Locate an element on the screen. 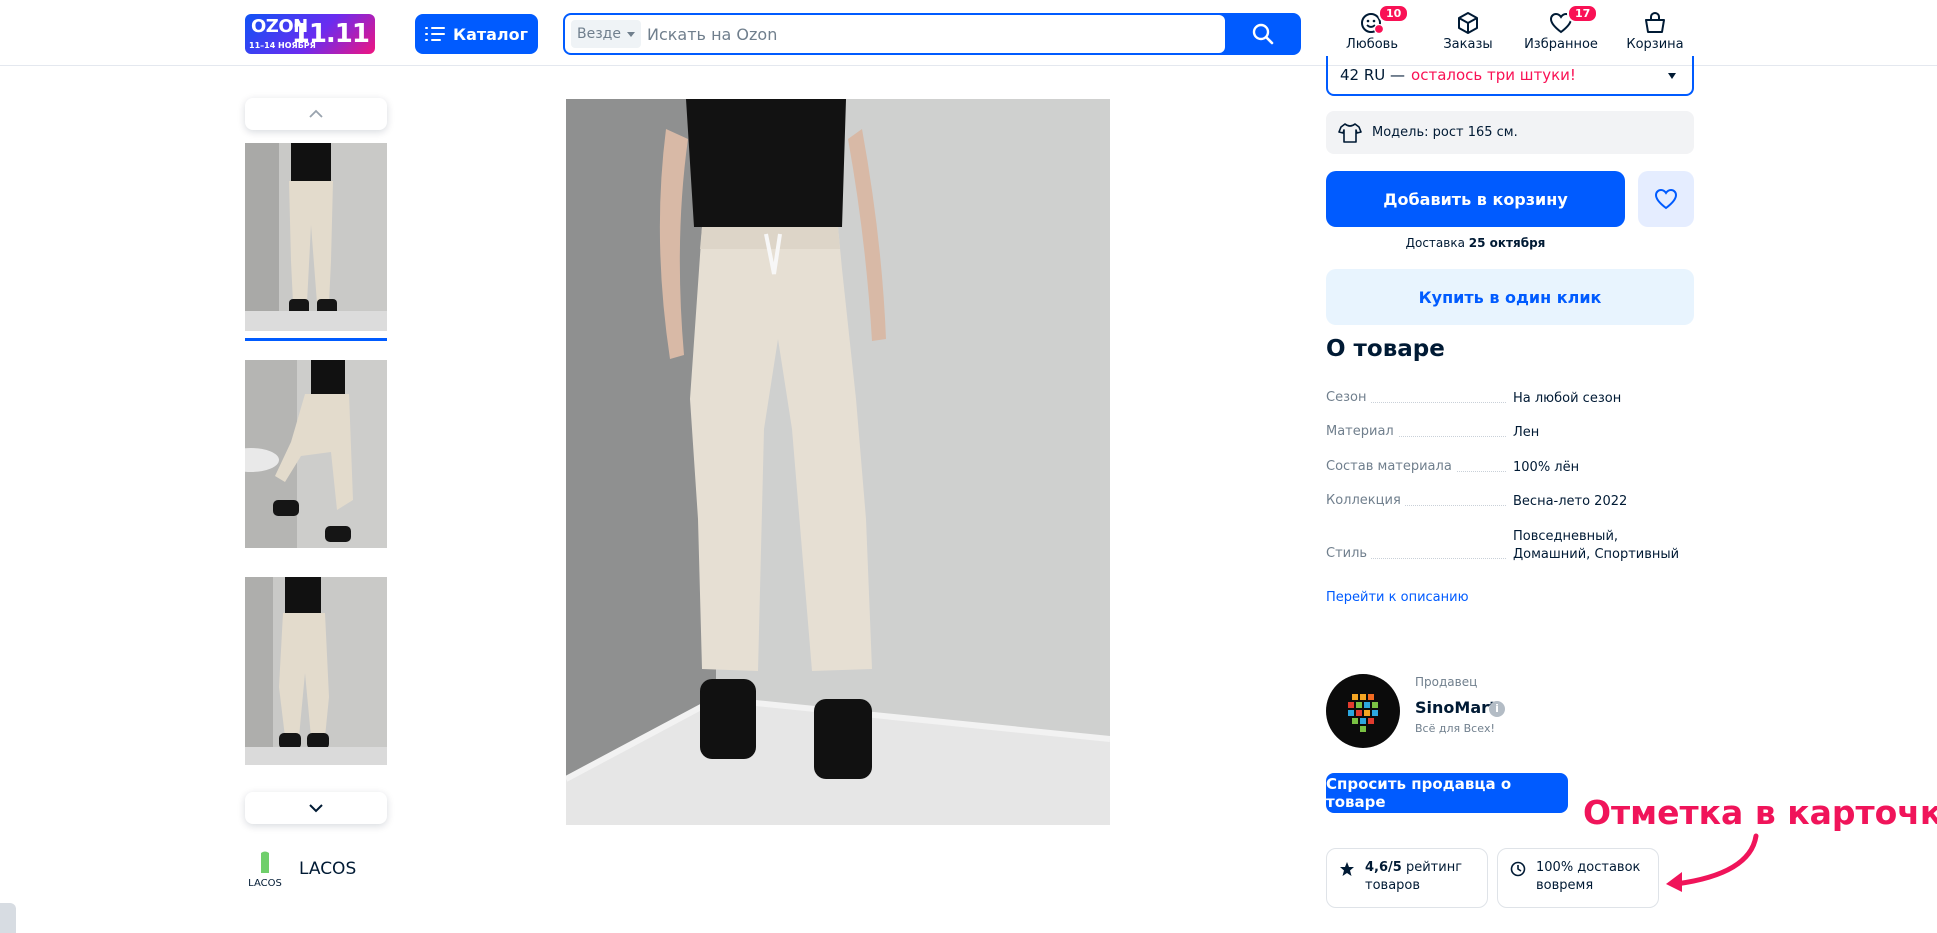 This screenshot has width=1937, height=933. thumbnails-scroll-up is located at coordinates (316, 114).